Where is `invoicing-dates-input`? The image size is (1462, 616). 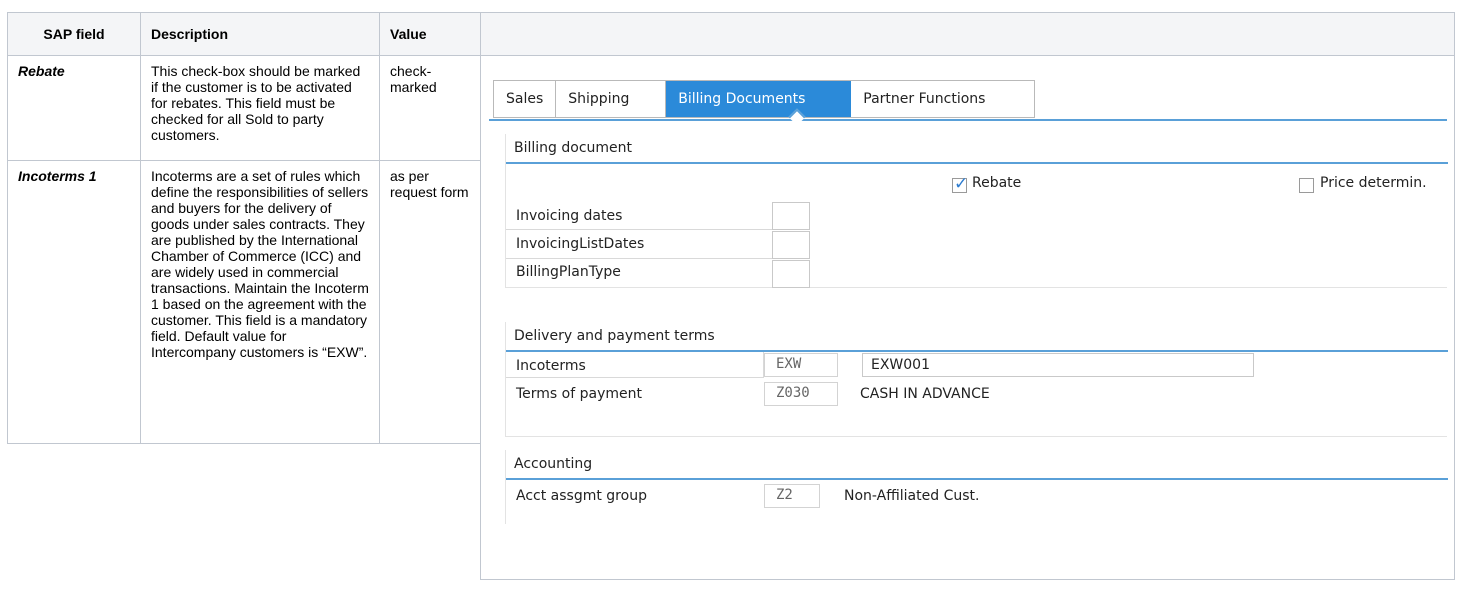
invoicing-dates-input is located at coordinates (791, 216).